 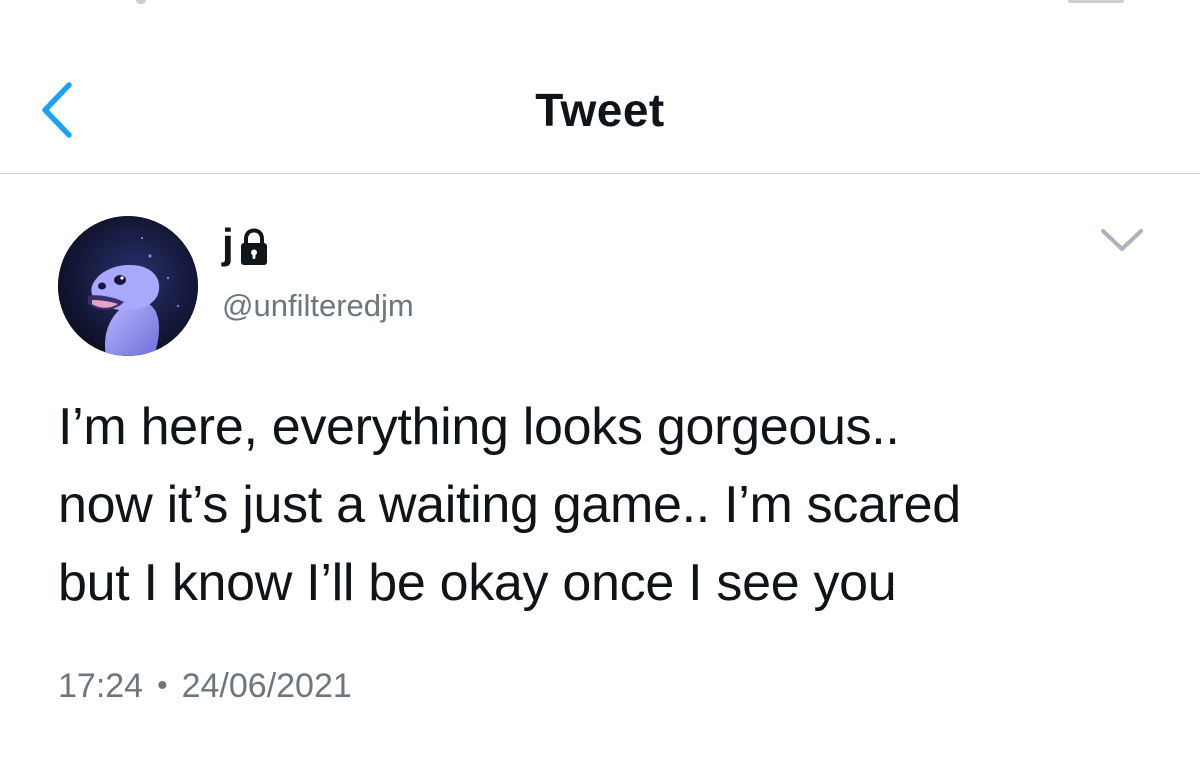 I want to click on author-handle: @unfilteredjm, so click(x=318, y=306).